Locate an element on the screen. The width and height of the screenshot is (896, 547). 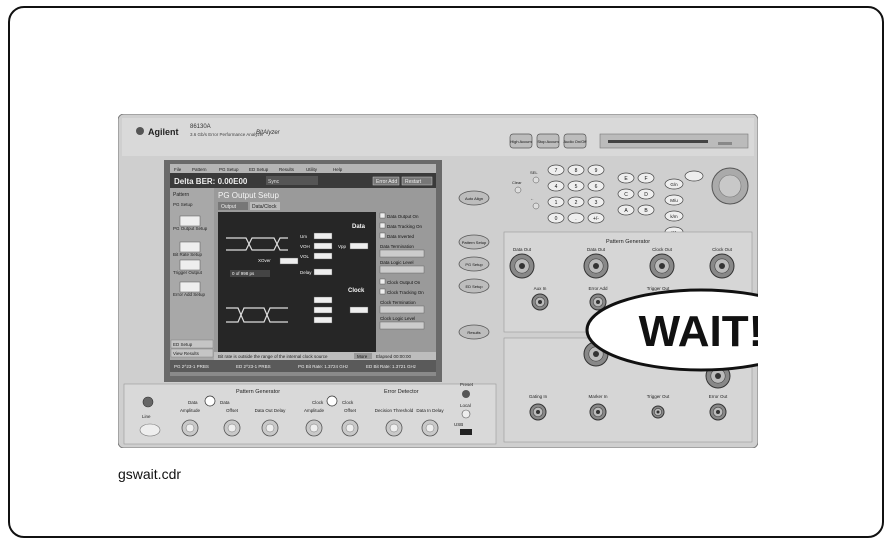
clock-label: Clock is located at coordinates (356, 291).